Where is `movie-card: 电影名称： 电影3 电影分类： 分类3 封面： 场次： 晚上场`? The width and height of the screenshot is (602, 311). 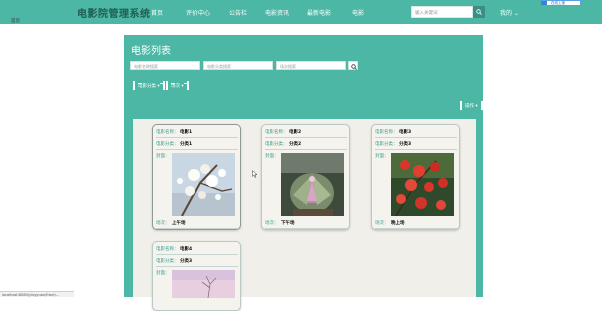
movie-card: 电影名称： 电影3 电影分类： 分类3 封面： 场次： 晚上场 is located at coordinates (415, 177).